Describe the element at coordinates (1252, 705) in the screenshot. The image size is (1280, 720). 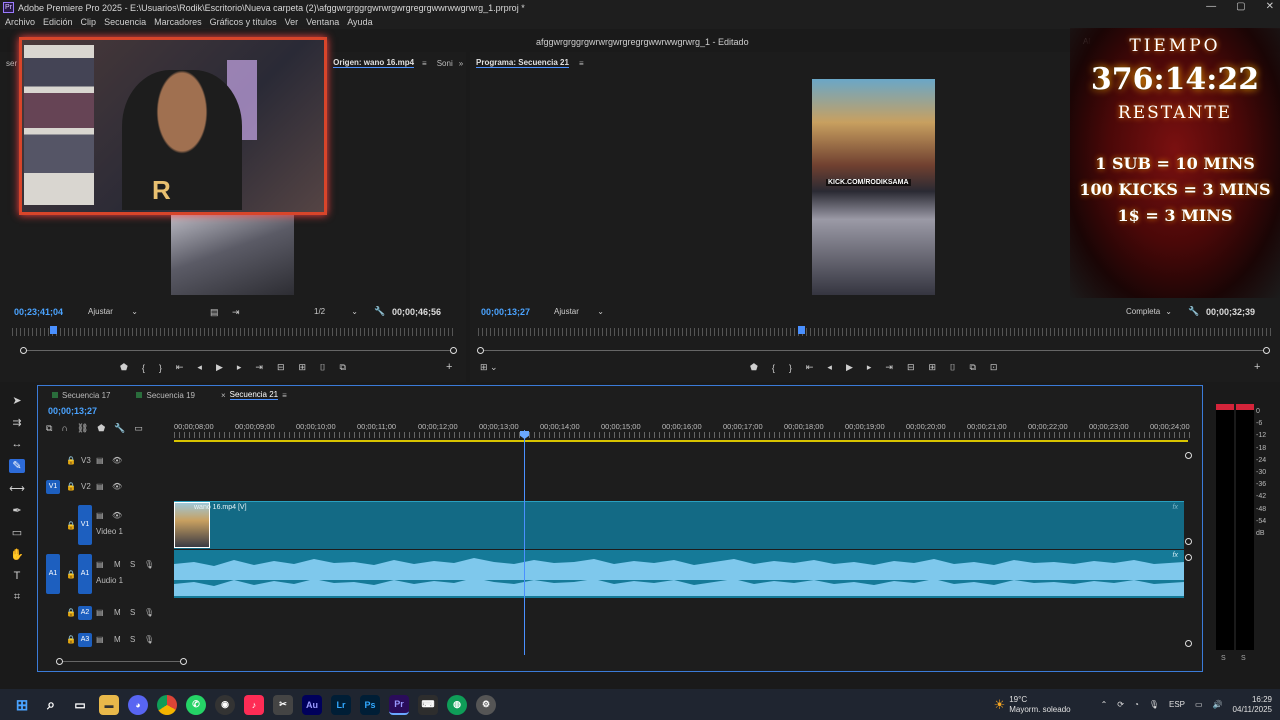
I see `clock: 16:29 04/11/2025` at that location.